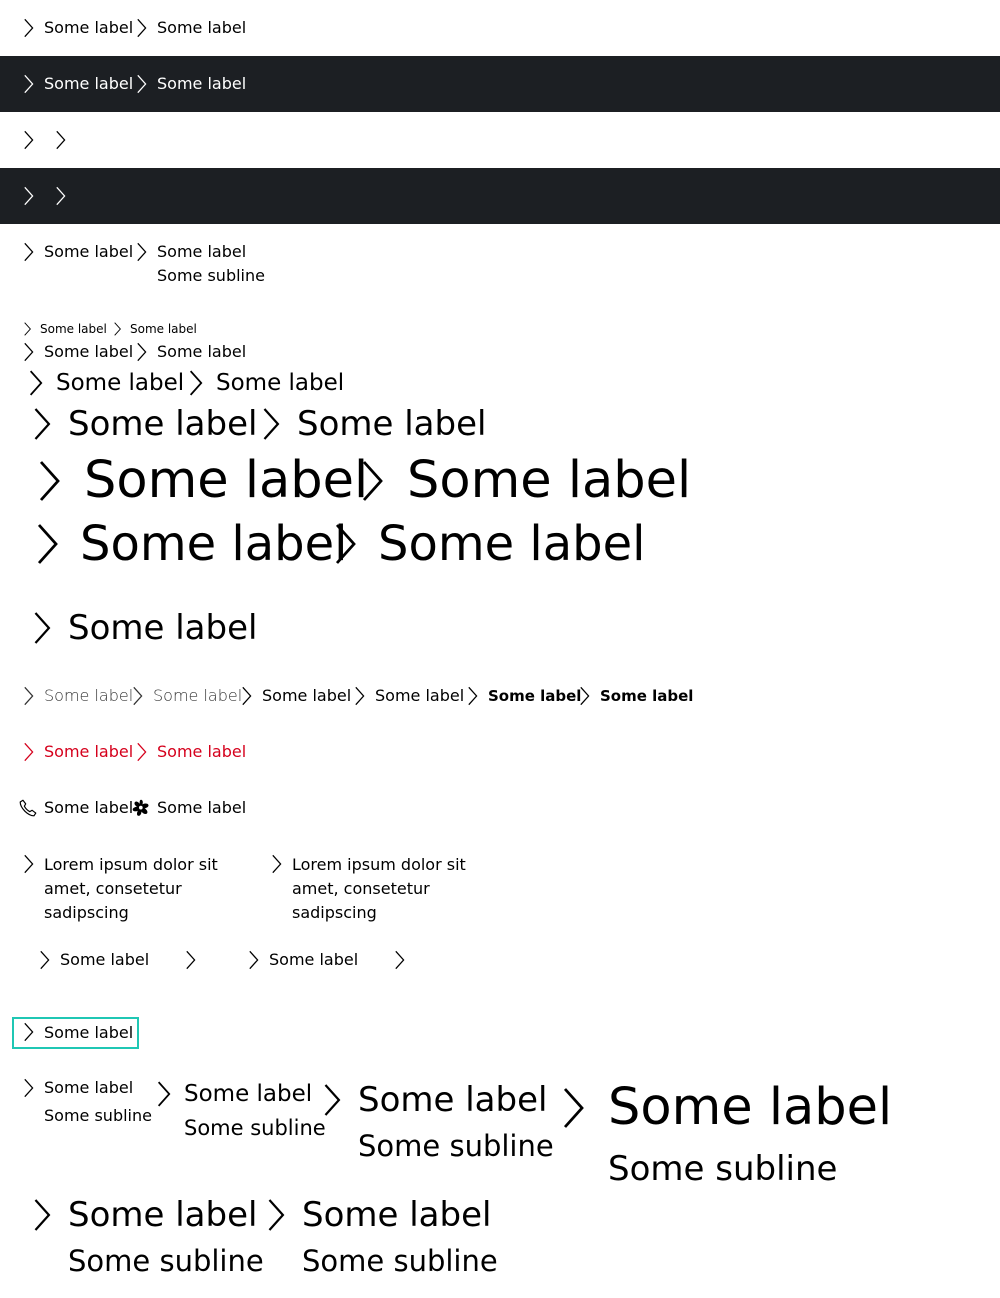 The width and height of the screenshot is (1000, 1298). What do you see at coordinates (377, 1238) in the screenshot?
I see `link-subline-inherit-2: Some label Some subline` at bounding box center [377, 1238].